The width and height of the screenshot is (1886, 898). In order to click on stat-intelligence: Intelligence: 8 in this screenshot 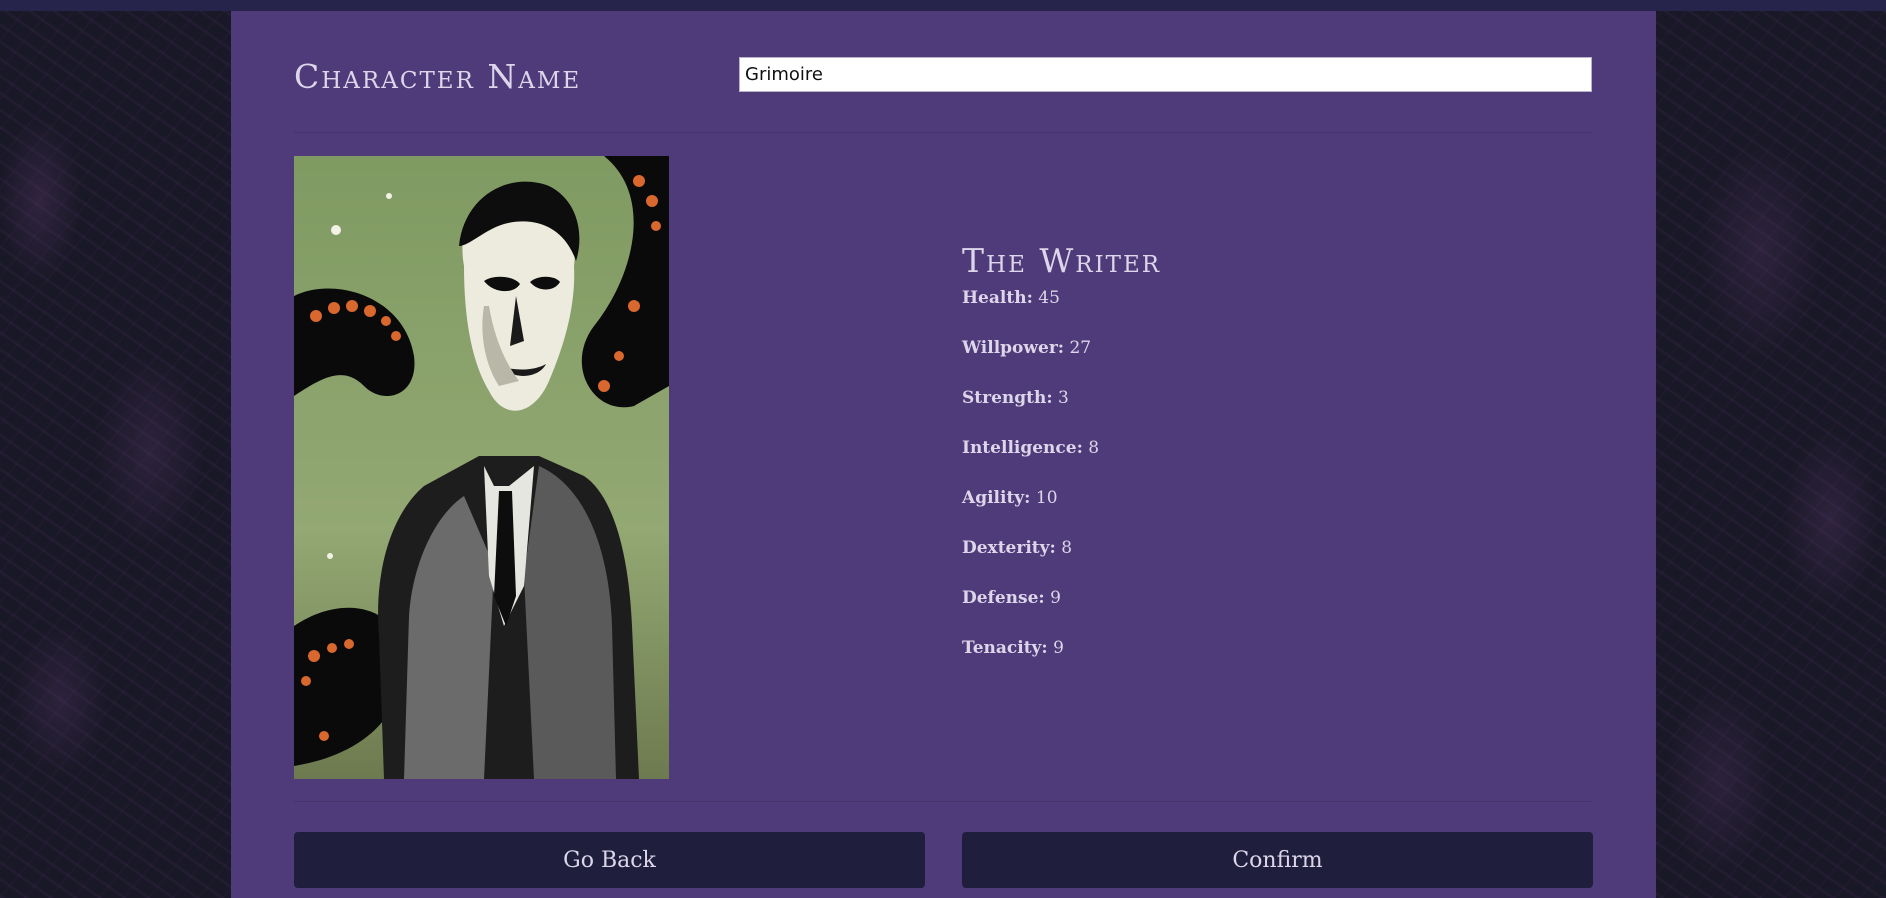, I will do `click(1262, 448)`.